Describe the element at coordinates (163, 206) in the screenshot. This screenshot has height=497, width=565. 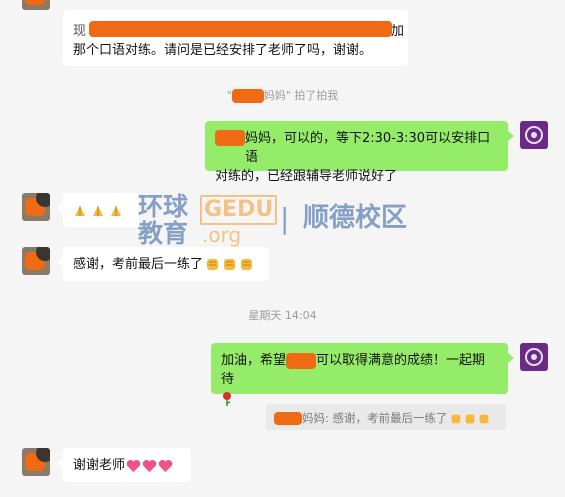
I see `watermark-cn-top: 环球` at that location.